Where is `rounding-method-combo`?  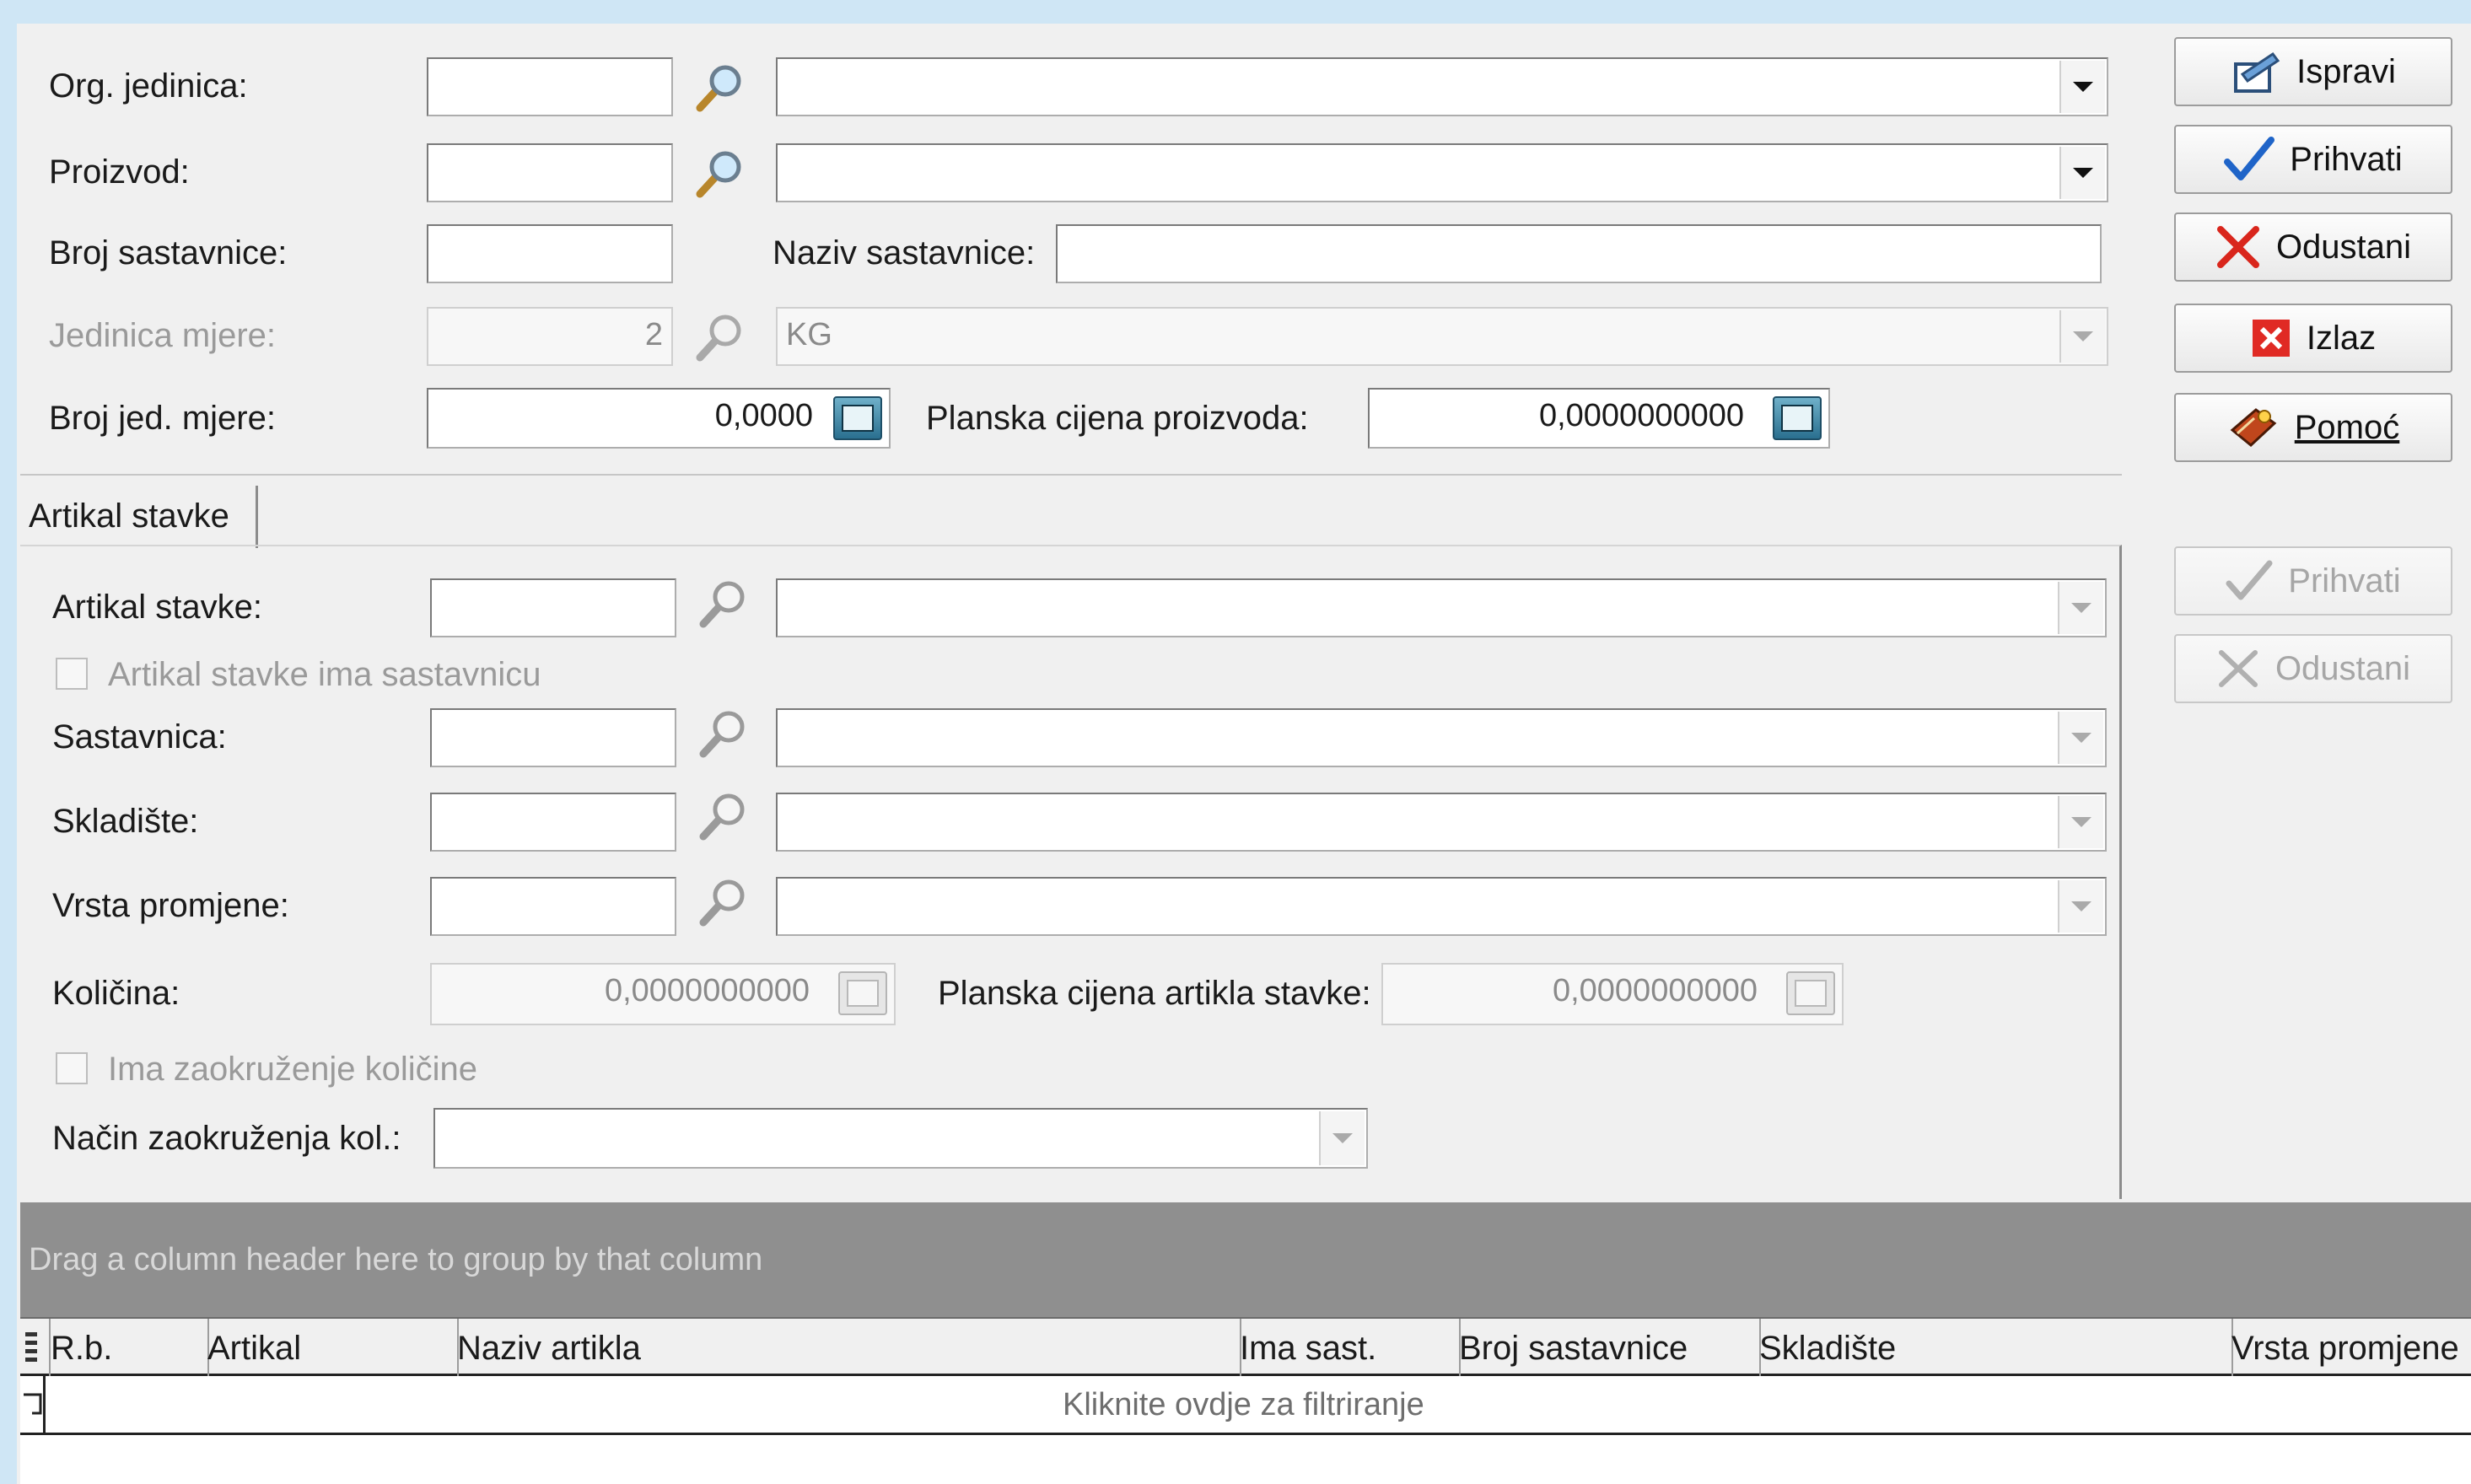
rounding-method-combo is located at coordinates (901, 1138).